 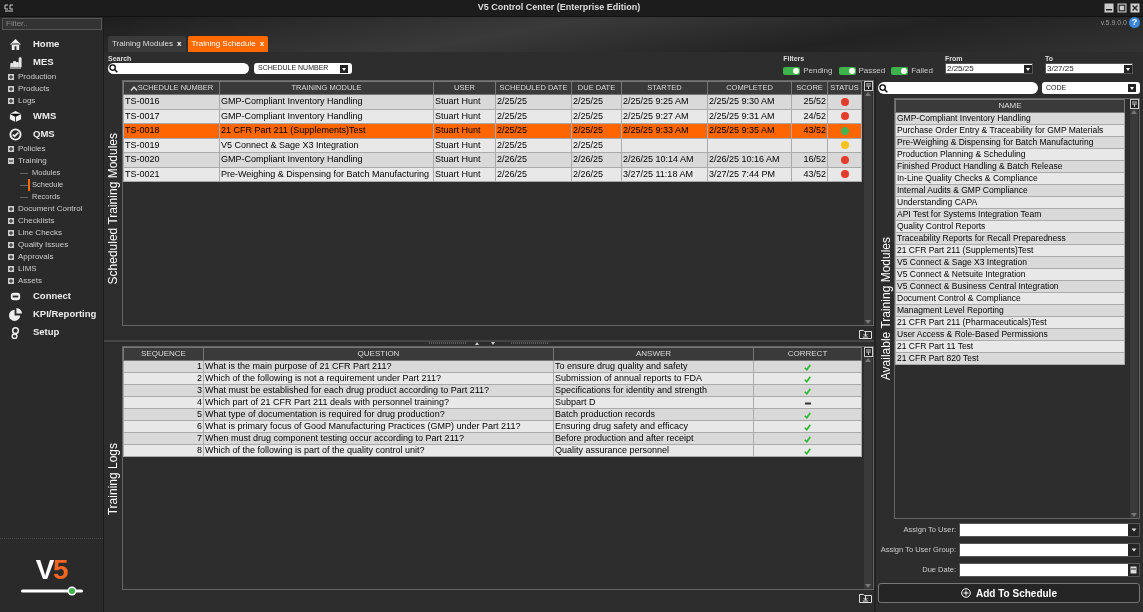 What do you see at coordinates (966, 593) in the screenshot?
I see `add-circle-icon` at bounding box center [966, 593].